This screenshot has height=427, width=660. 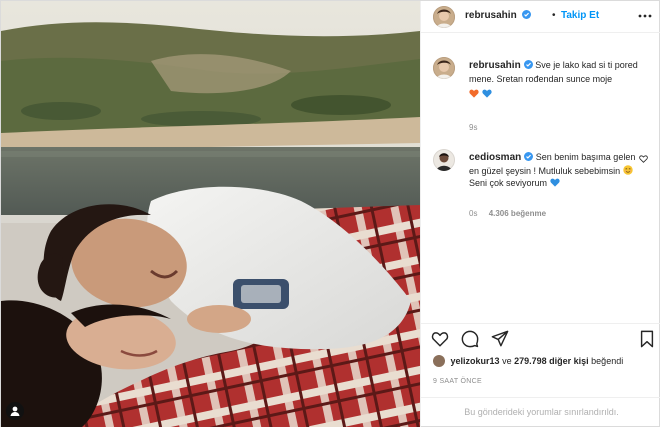 I want to click on orange-heart-icon, so click(x=474, y=93).